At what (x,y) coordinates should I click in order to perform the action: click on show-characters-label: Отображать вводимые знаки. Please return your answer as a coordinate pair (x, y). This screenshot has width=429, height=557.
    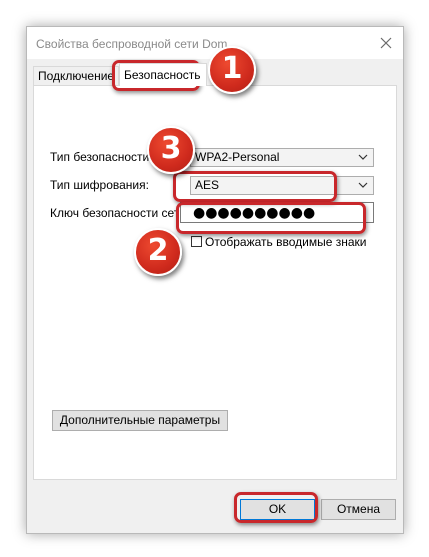
    Looking at the image, I should click on (286, 242).